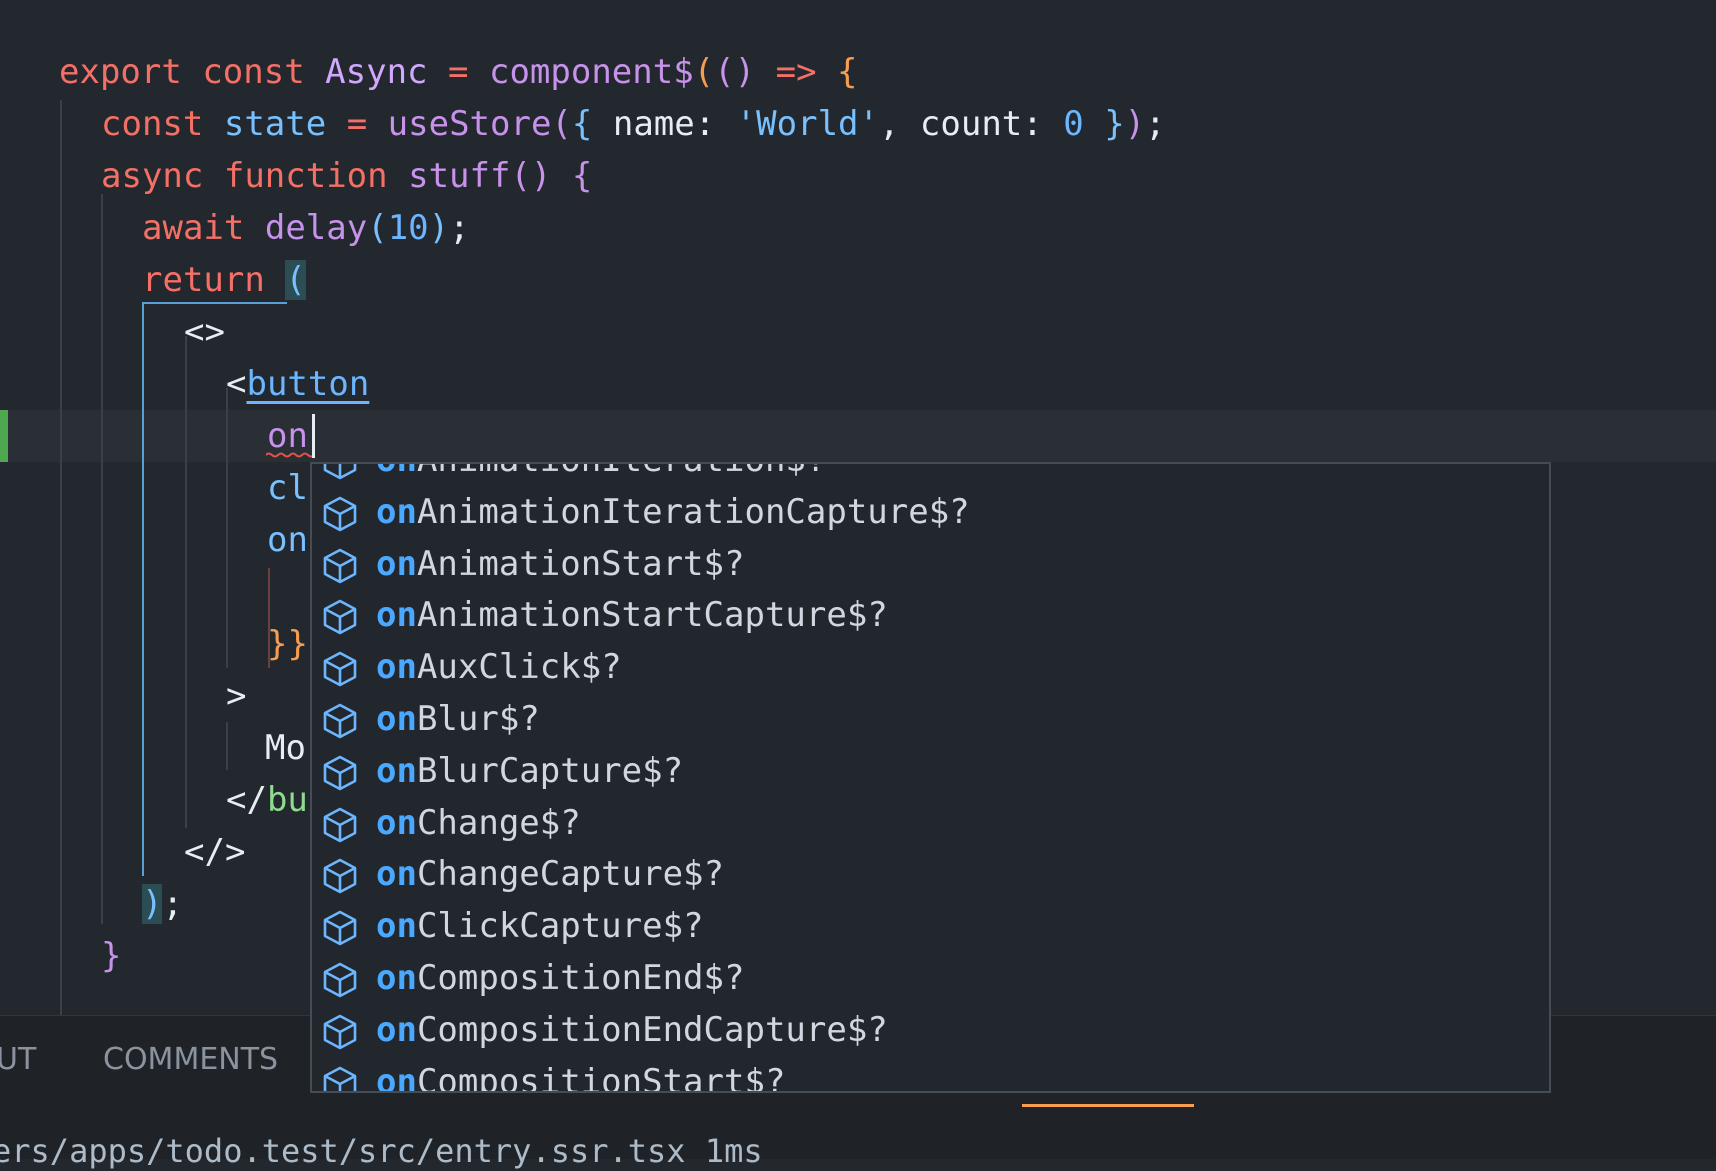  What do you see at coordinates (287, 488) in the screenshot?
I see `code-line: cl` at bounding box center [287, 488].